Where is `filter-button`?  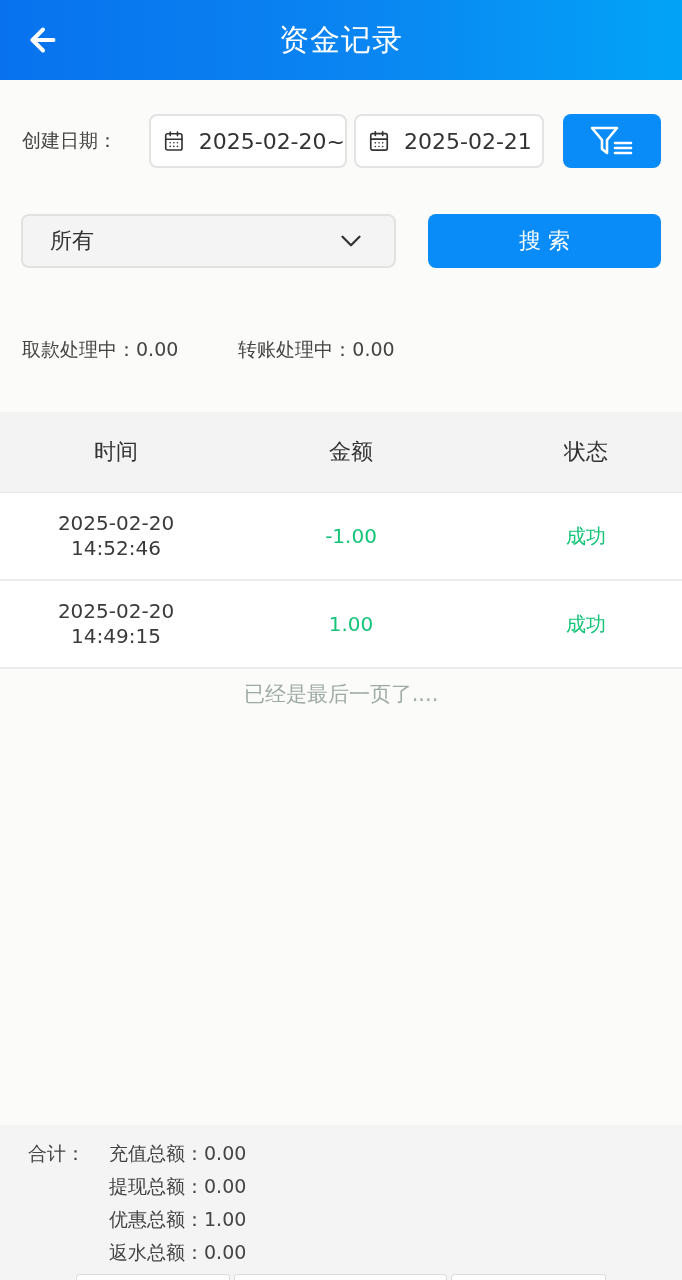
filter-button is located at coordinates (612, 141).